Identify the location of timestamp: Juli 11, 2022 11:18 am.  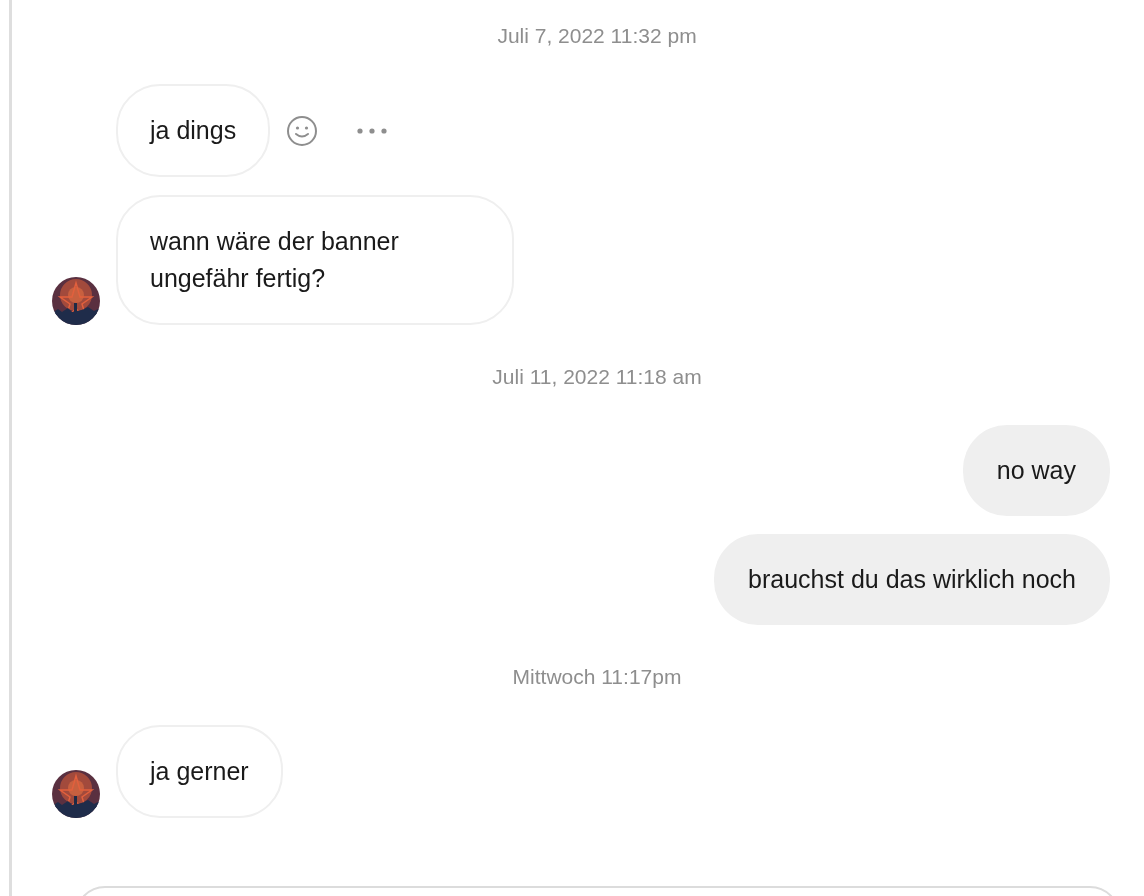
(597, 377).